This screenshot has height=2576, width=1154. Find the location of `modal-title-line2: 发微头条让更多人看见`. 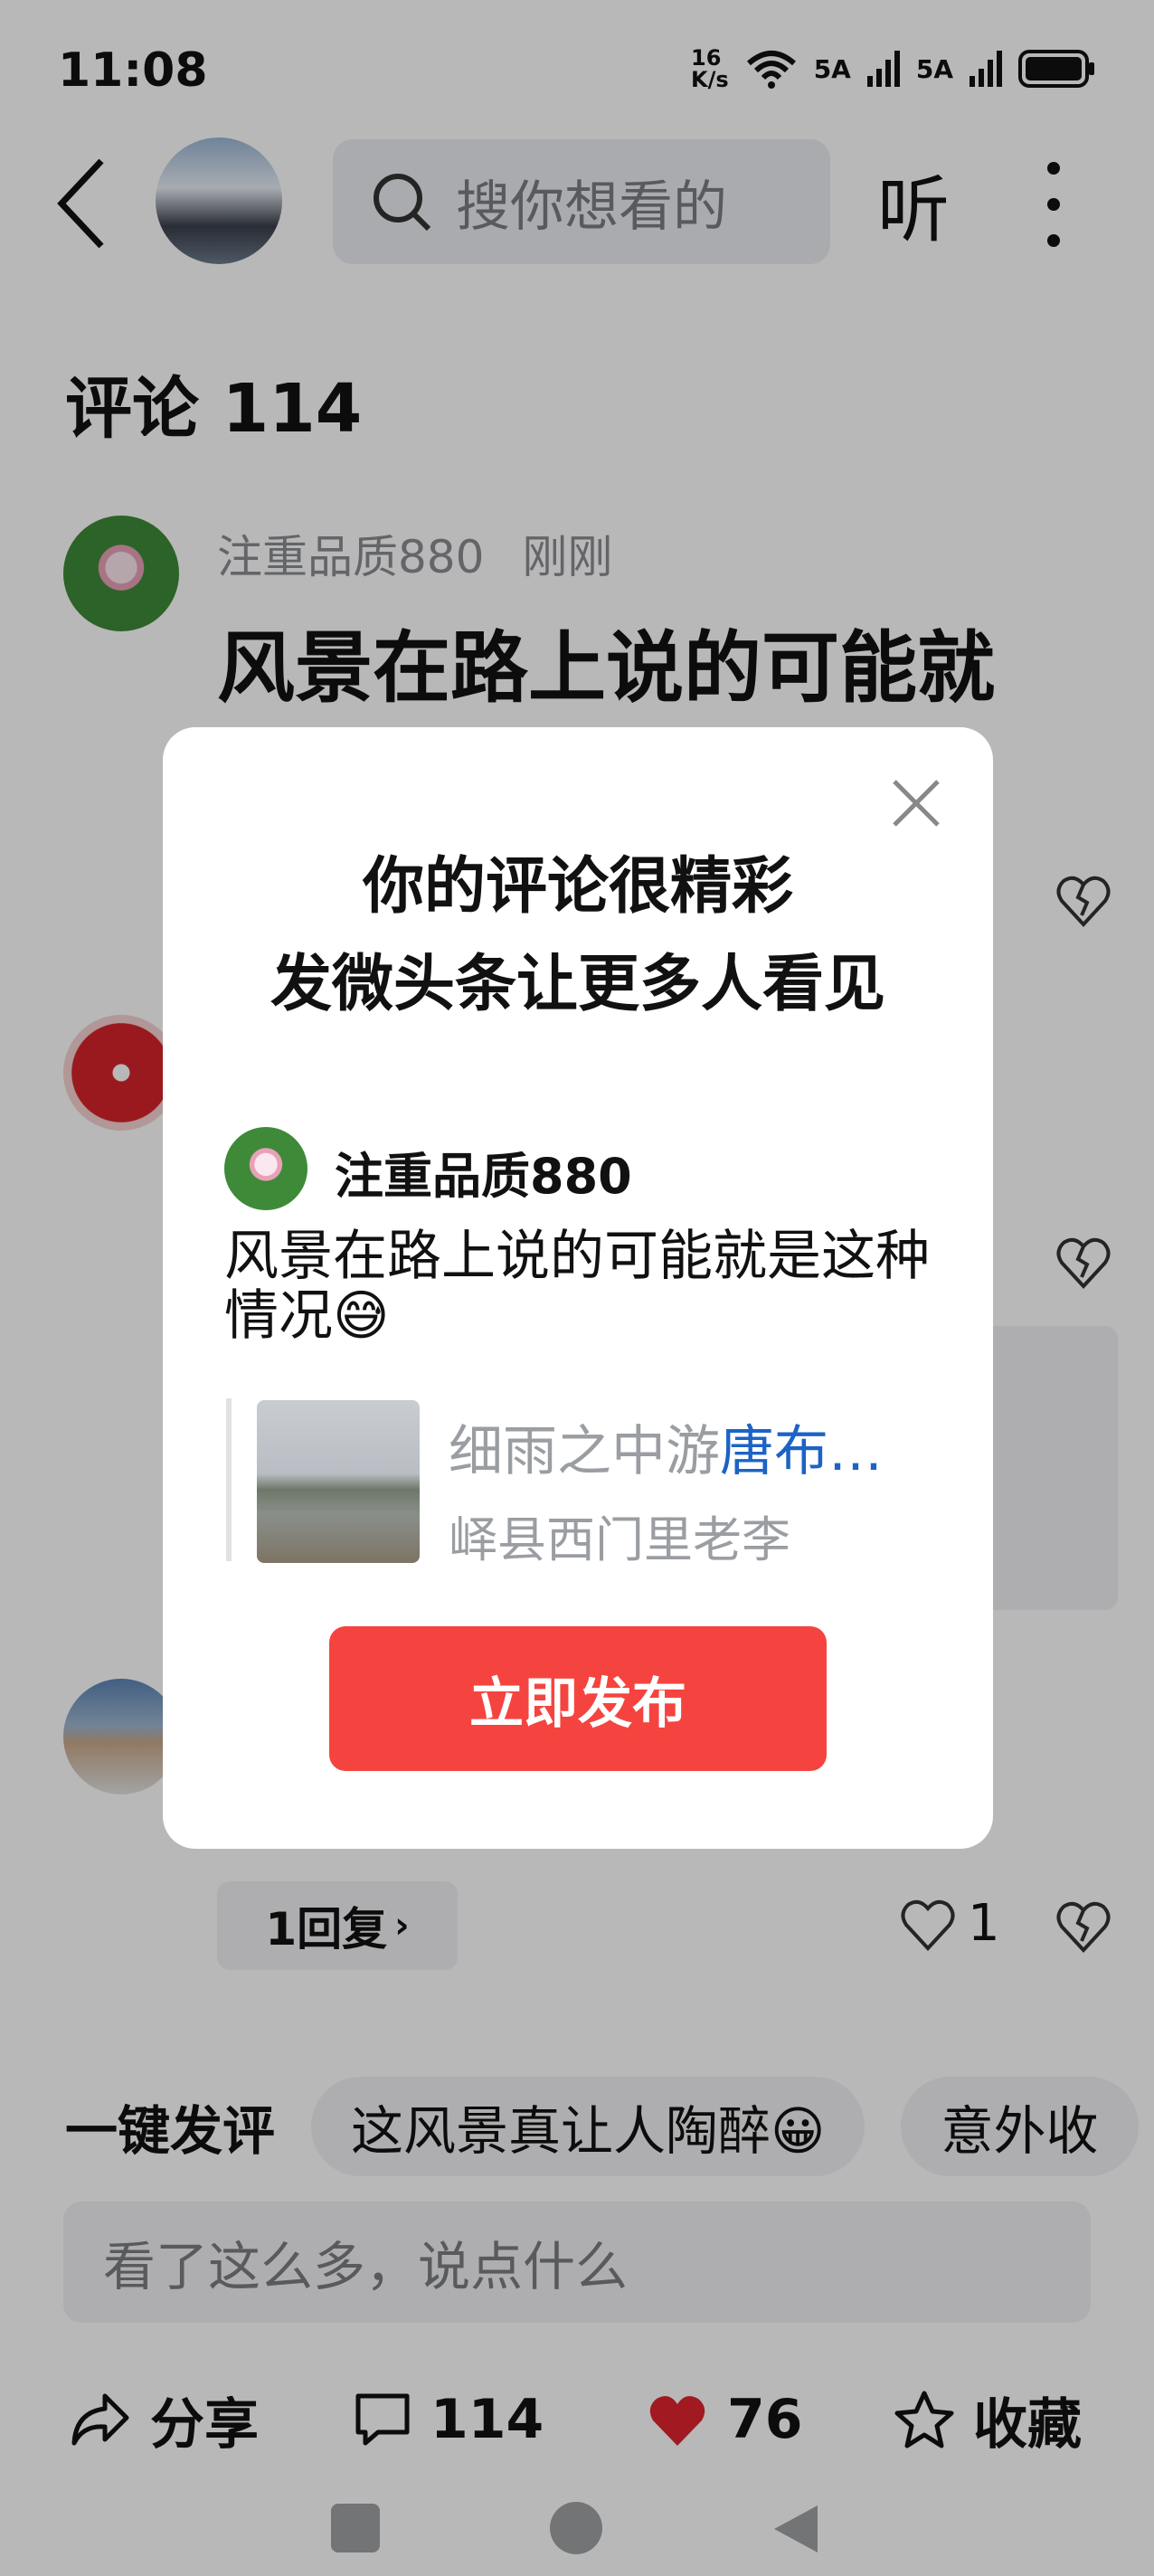

modal-title-line2: 发微头条让更多人看见 is located at coordinates (577, 985).